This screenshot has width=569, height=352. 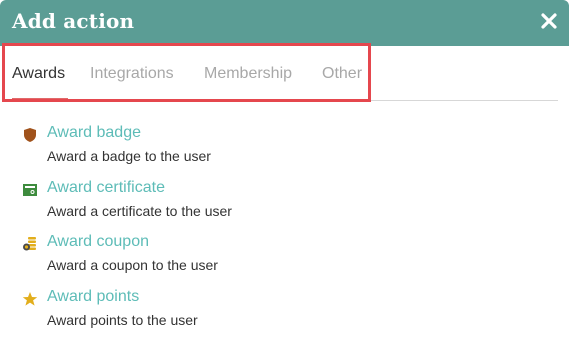 What do you see at coordinates (73, 21) in the screenshot?
I see `dialog-title: Add action` at bounding box center [73, 21].